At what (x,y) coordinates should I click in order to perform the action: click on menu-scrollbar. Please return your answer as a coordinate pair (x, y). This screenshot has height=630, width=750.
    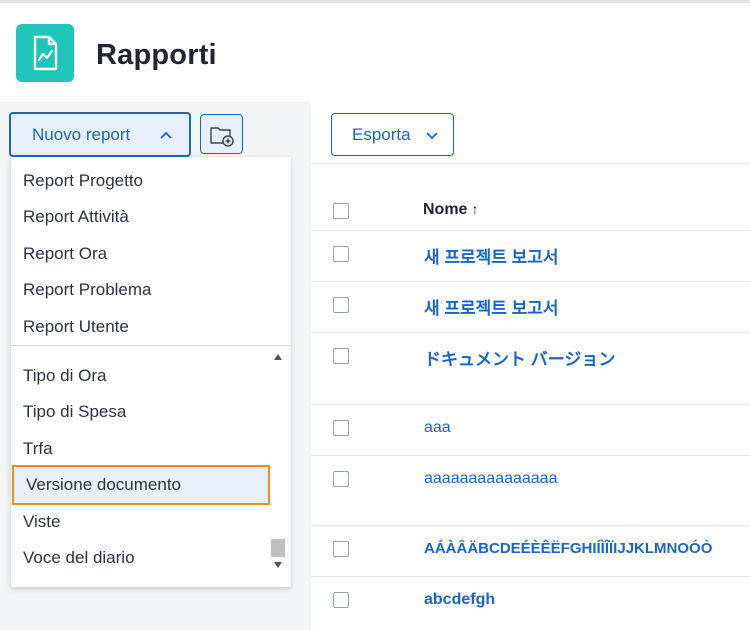
    Looking at the image, I should click on (278, 462).